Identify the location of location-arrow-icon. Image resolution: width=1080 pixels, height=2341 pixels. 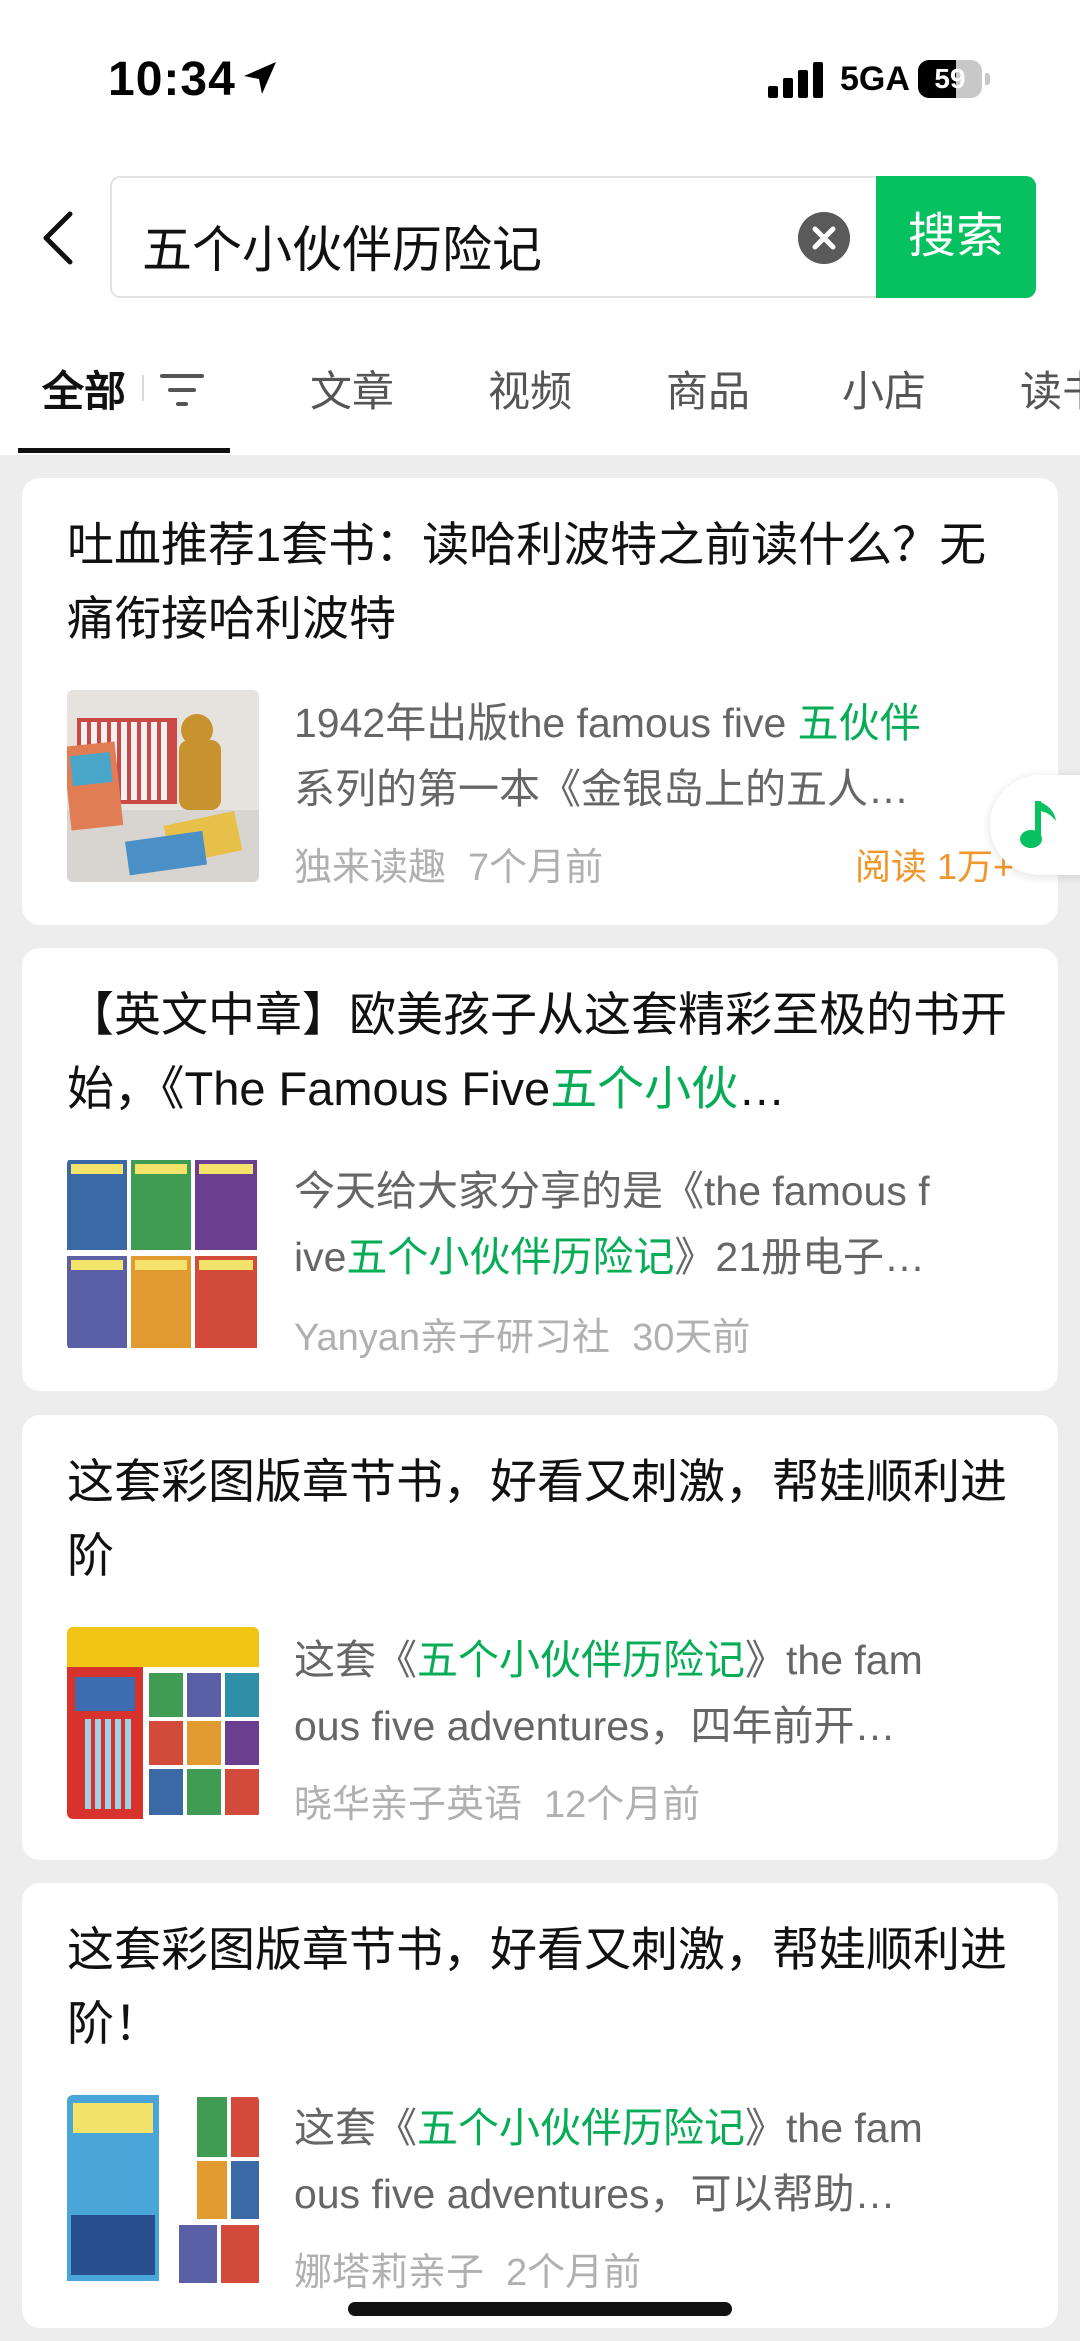
(260, 78).